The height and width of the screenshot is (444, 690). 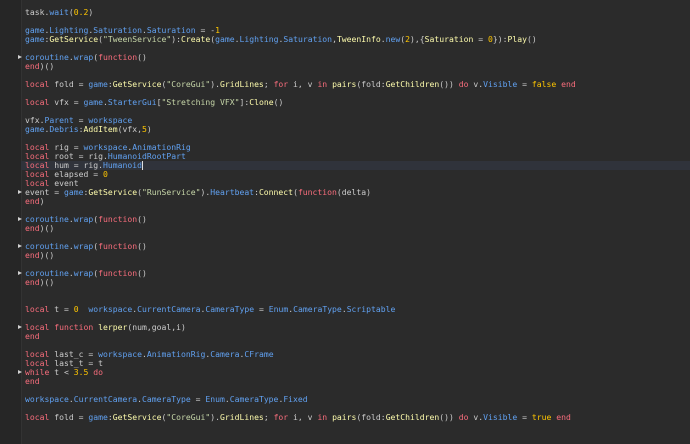 I want to click on code-line: while t < 3.5 do, so click(x=357, y=372).